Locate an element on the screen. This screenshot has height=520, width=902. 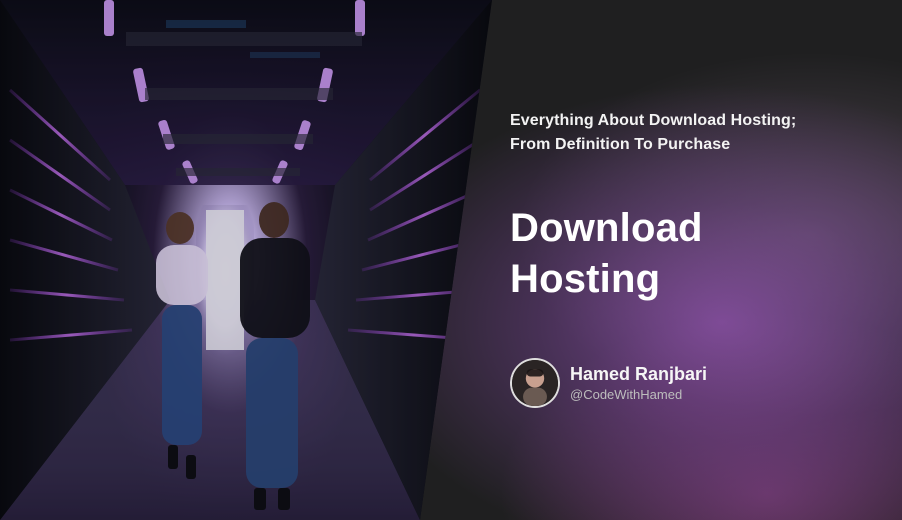
author-text: Hamed Ranjbari @CodeWithHamed is located at coordinates (638, 383).